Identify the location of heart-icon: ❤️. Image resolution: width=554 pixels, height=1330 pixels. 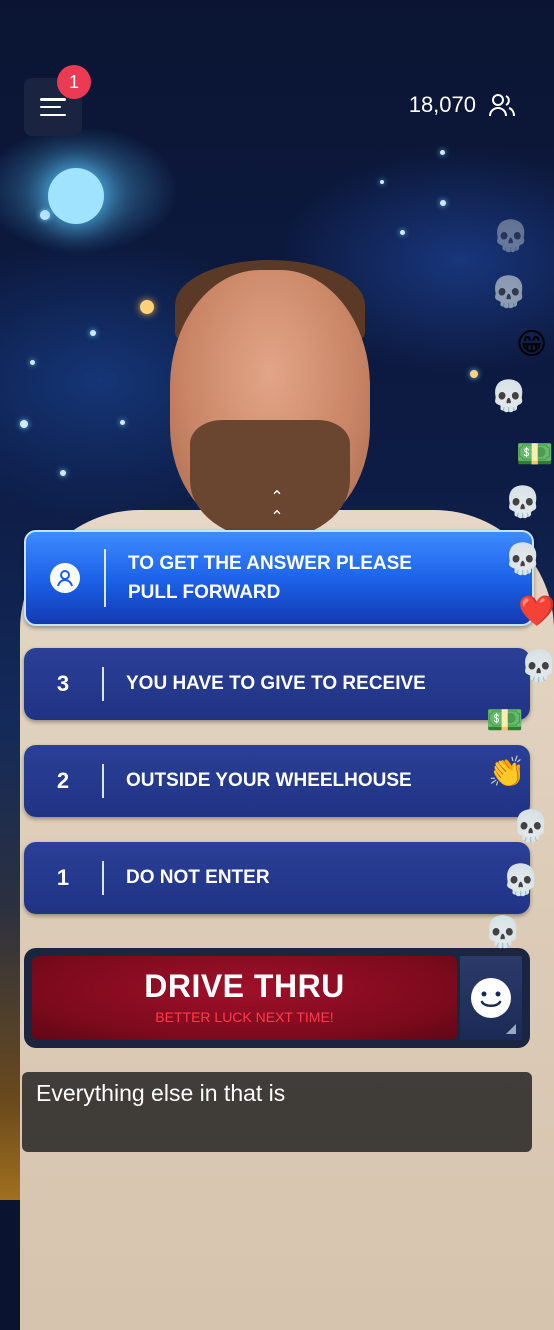
(536, 611).